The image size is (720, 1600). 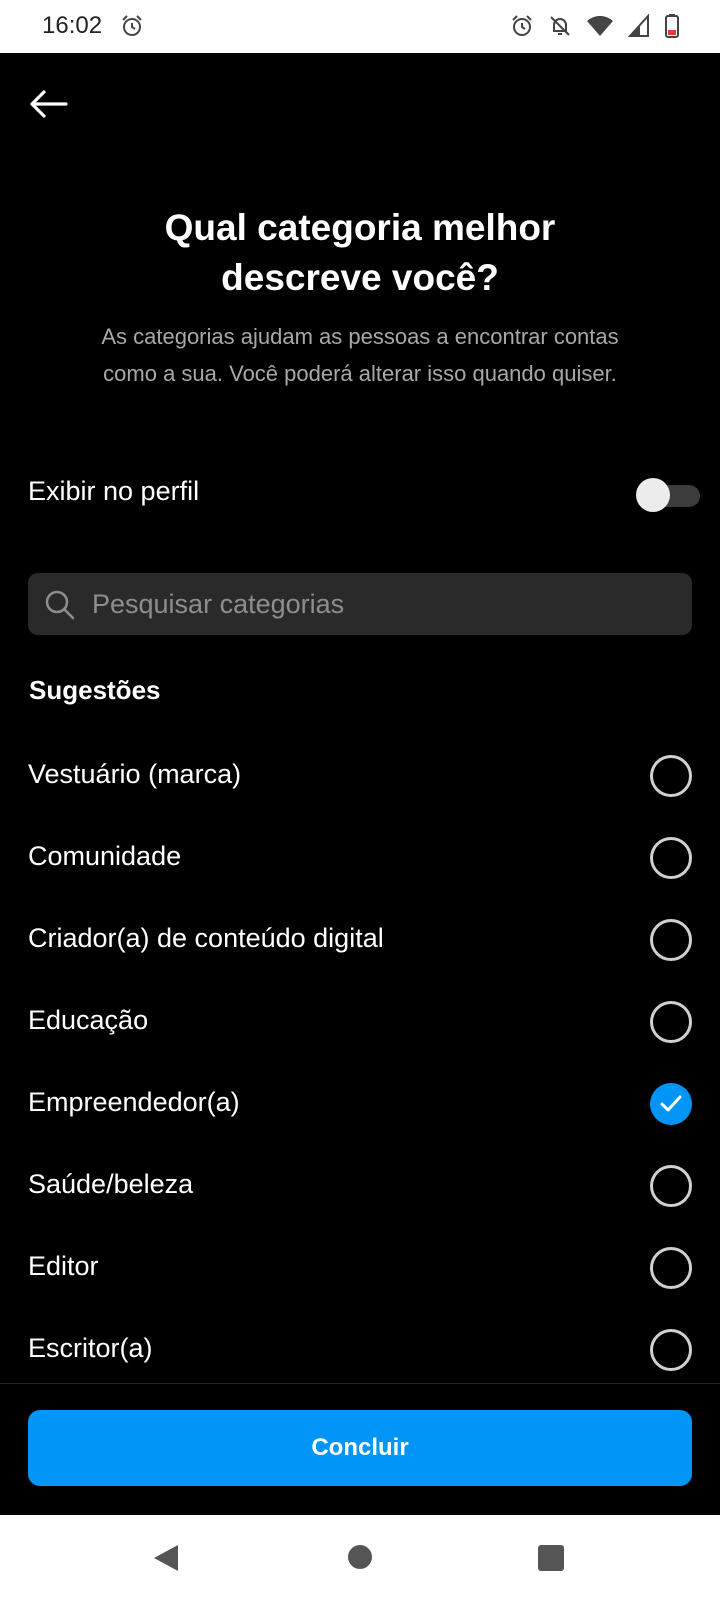 What do you see at coordinates (206, 938) in the screenshot?
I see `category-label: Criador(a) de conteúdo digital` at bounding box center [206, 938].